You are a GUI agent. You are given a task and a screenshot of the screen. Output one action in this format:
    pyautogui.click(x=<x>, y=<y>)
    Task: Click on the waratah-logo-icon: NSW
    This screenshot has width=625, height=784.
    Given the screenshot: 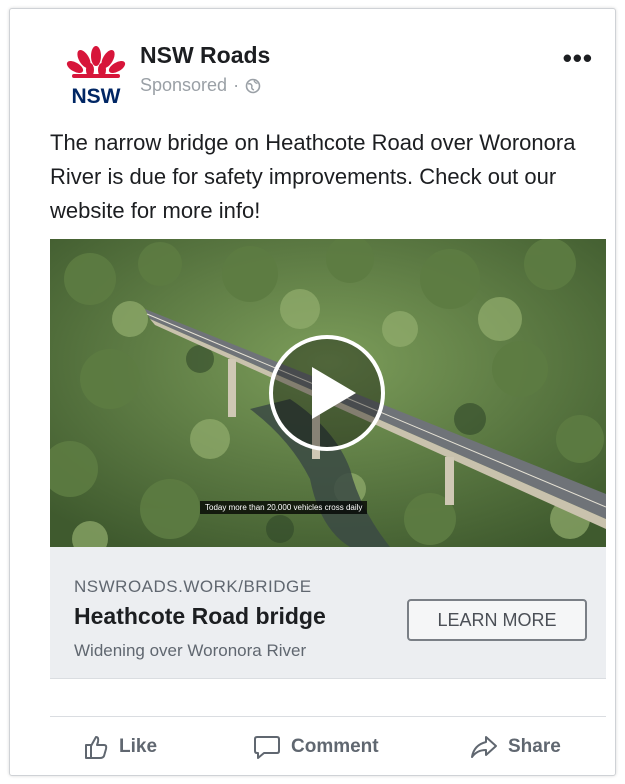 What is the action you would take?
    pyautogui.click(x=96, y=77)
    